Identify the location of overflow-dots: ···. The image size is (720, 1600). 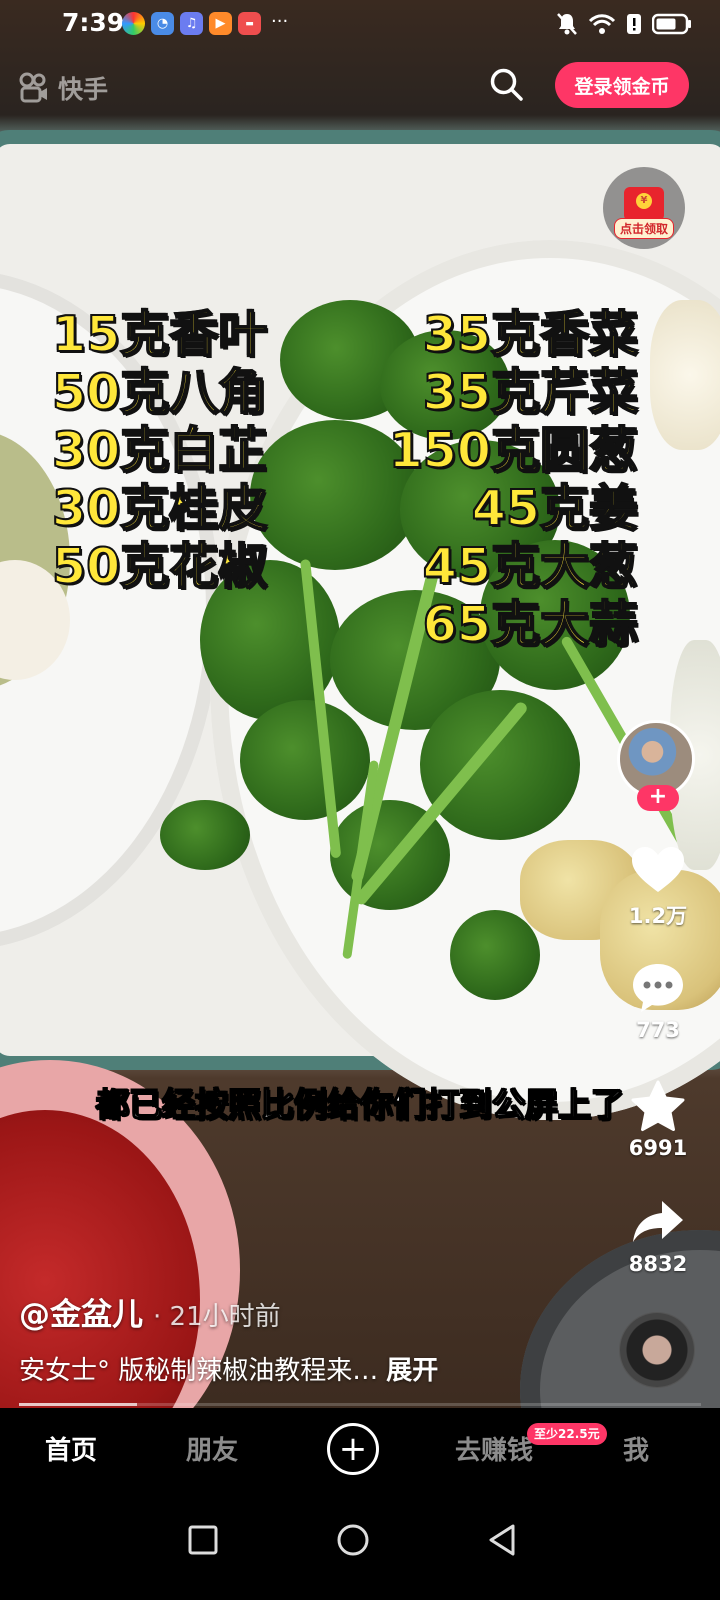
(280, 21).